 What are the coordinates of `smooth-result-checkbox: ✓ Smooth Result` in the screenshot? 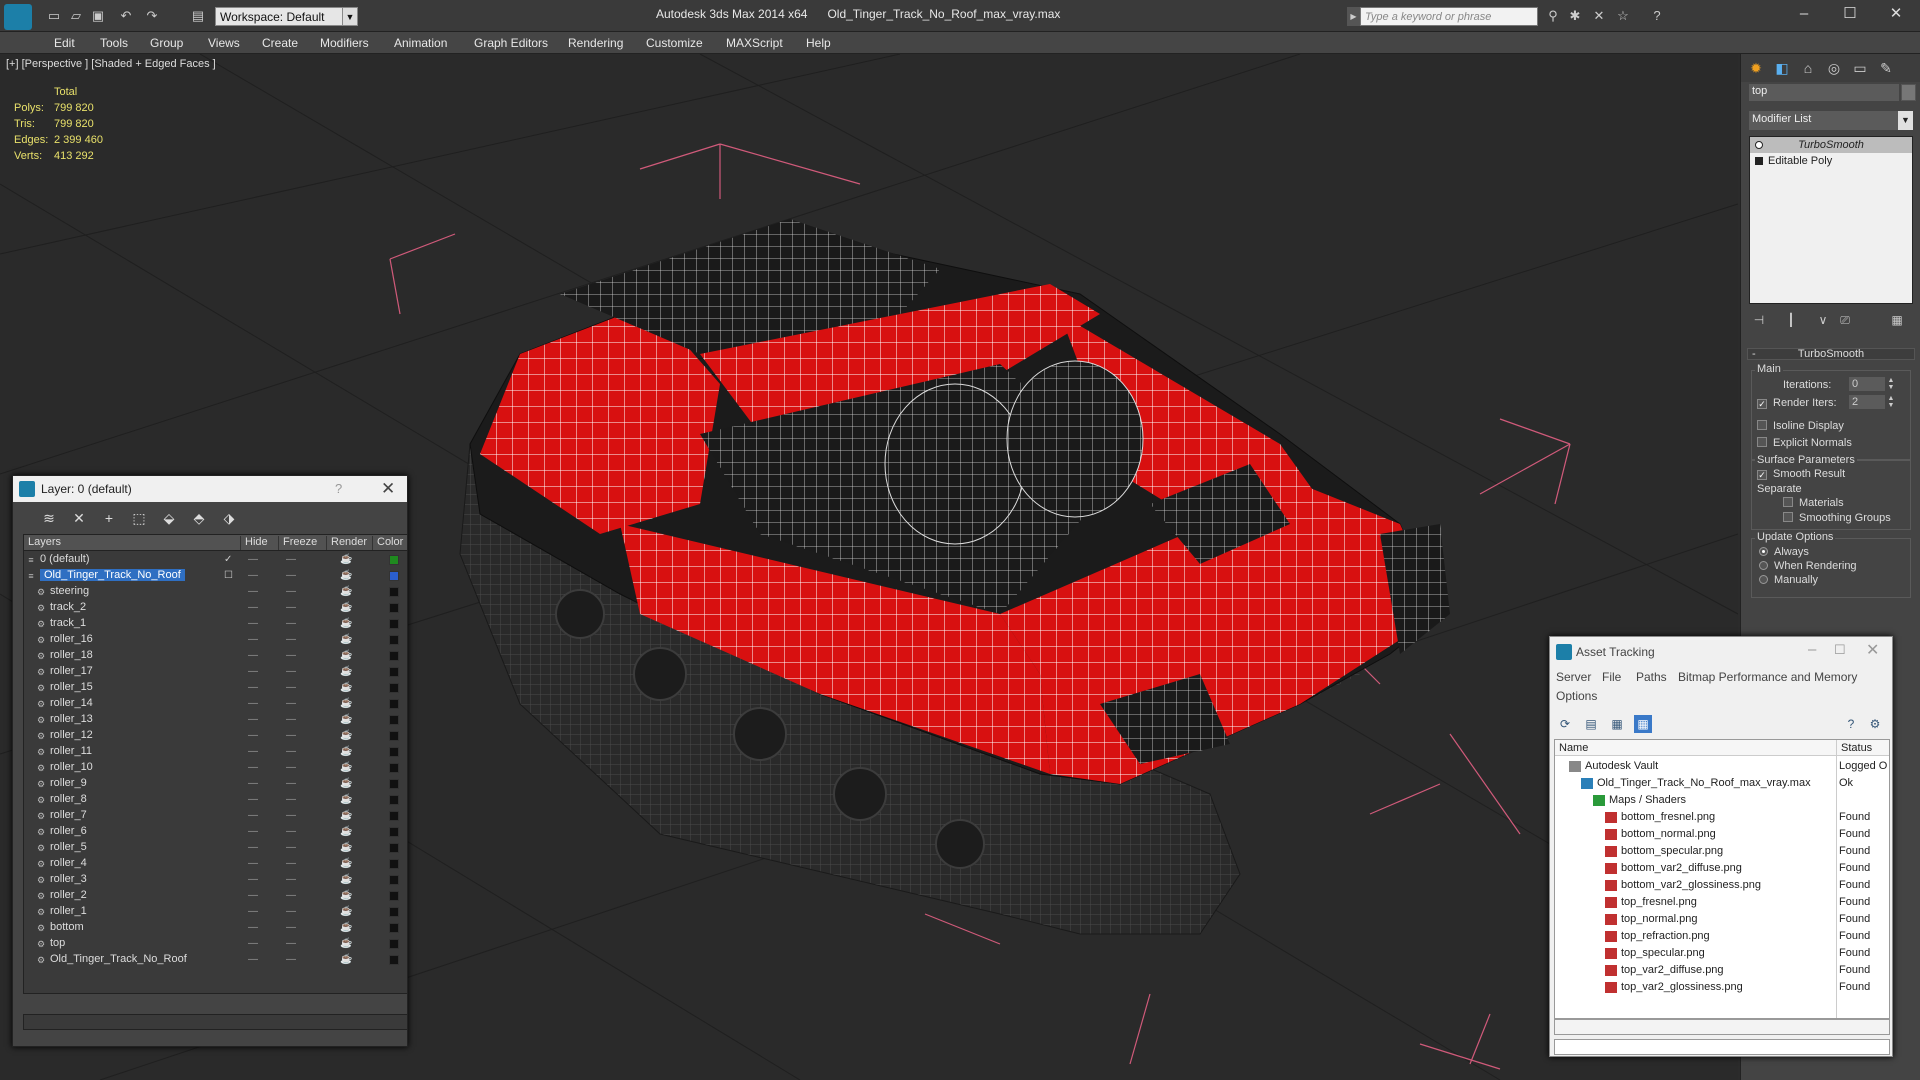 It's located at (1801, 474).